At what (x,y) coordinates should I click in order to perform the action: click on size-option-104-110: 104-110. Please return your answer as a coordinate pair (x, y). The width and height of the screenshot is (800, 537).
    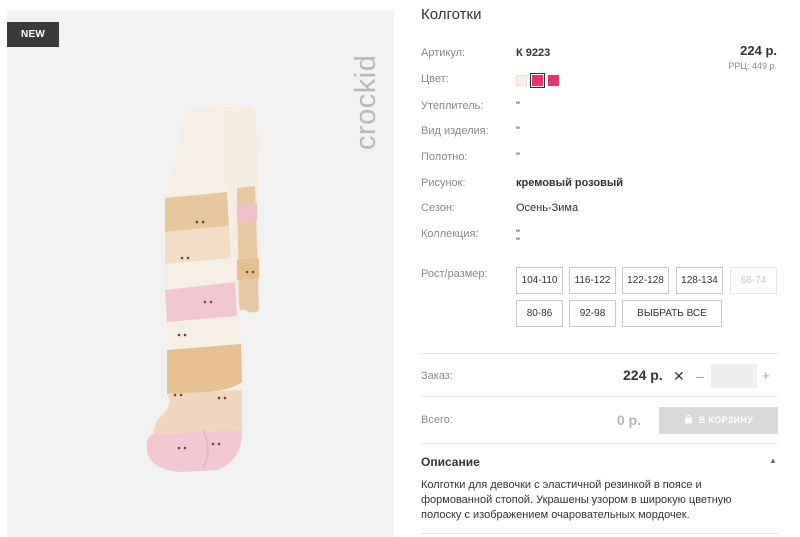
    Looking at the image, I should click on (539, 280).